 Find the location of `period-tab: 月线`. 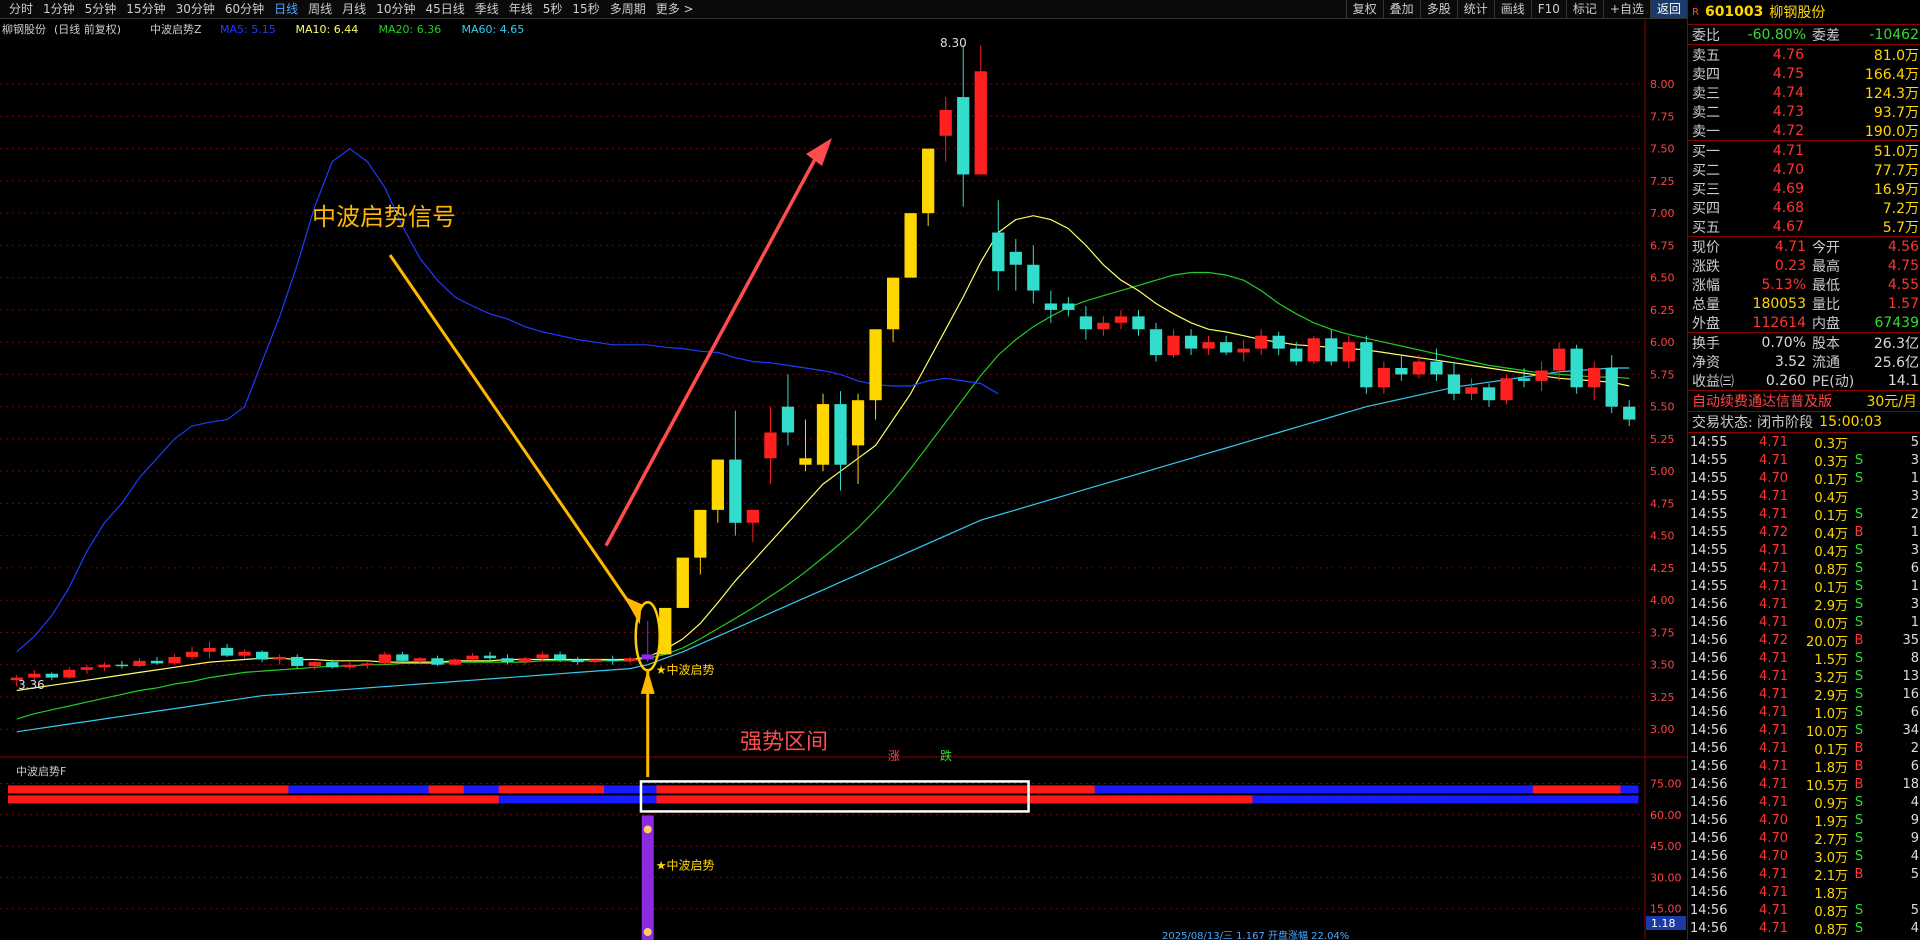

period-tab: 月线 is located at coordinates (354, 9).